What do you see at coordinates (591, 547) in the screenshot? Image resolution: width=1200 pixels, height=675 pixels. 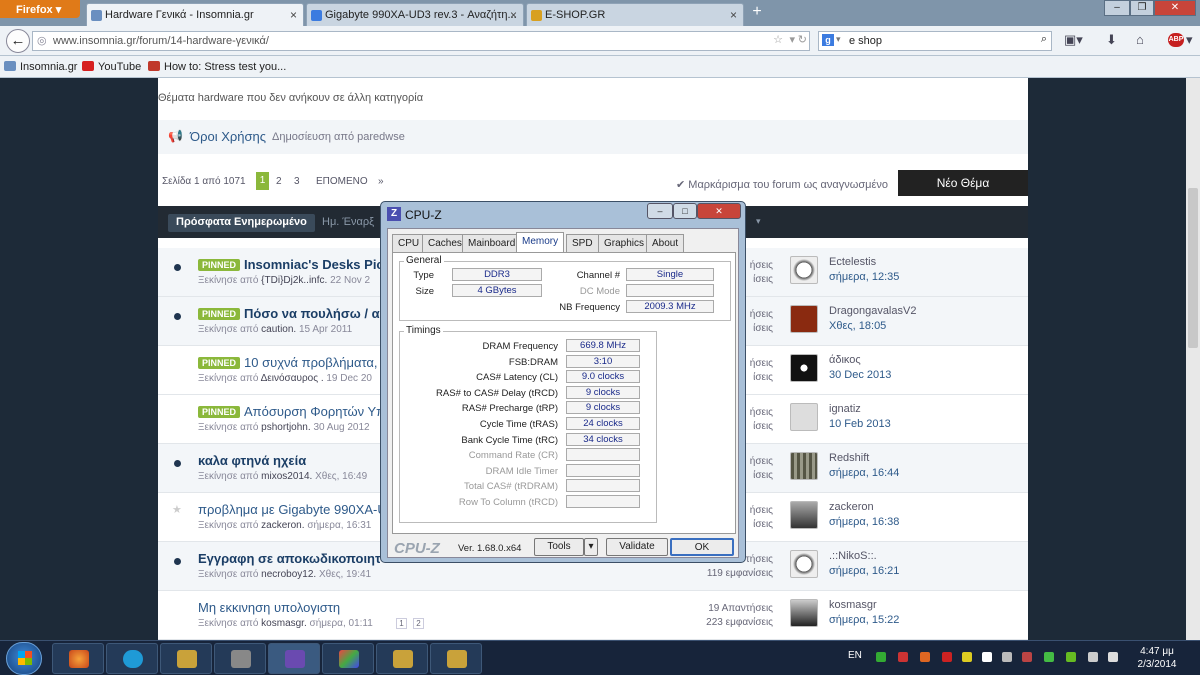 I see `tools-dropdown-icon: ▾` at bounding box center [591, 547].